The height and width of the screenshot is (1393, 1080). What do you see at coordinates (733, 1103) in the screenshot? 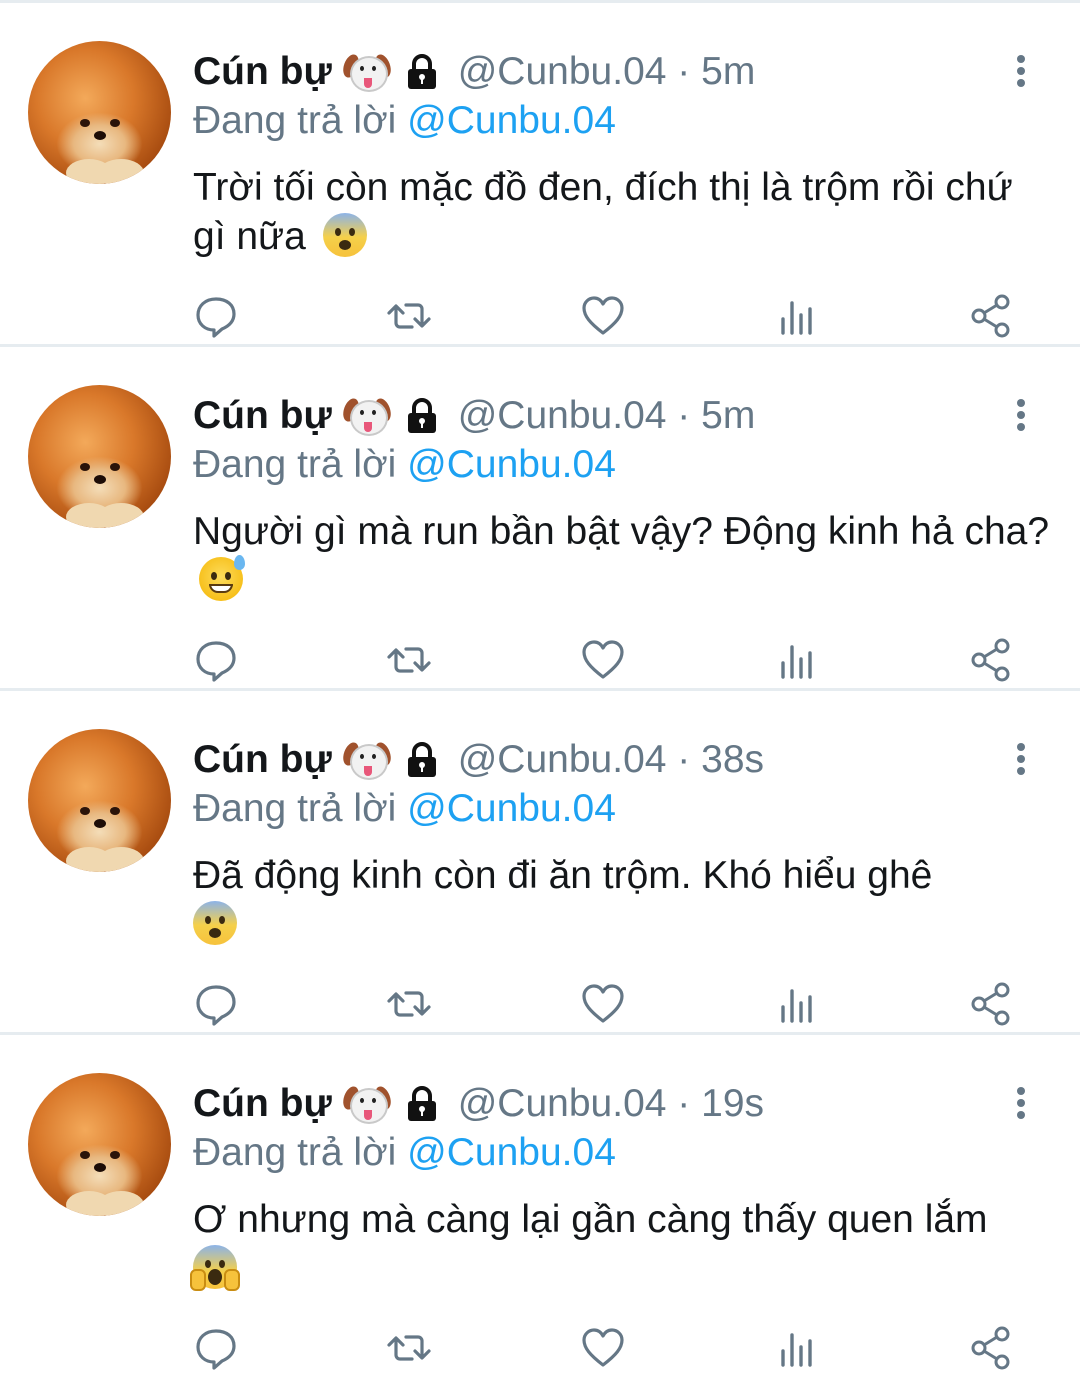
I see `timestamp: 19s` at bounding box center [733, 1103].